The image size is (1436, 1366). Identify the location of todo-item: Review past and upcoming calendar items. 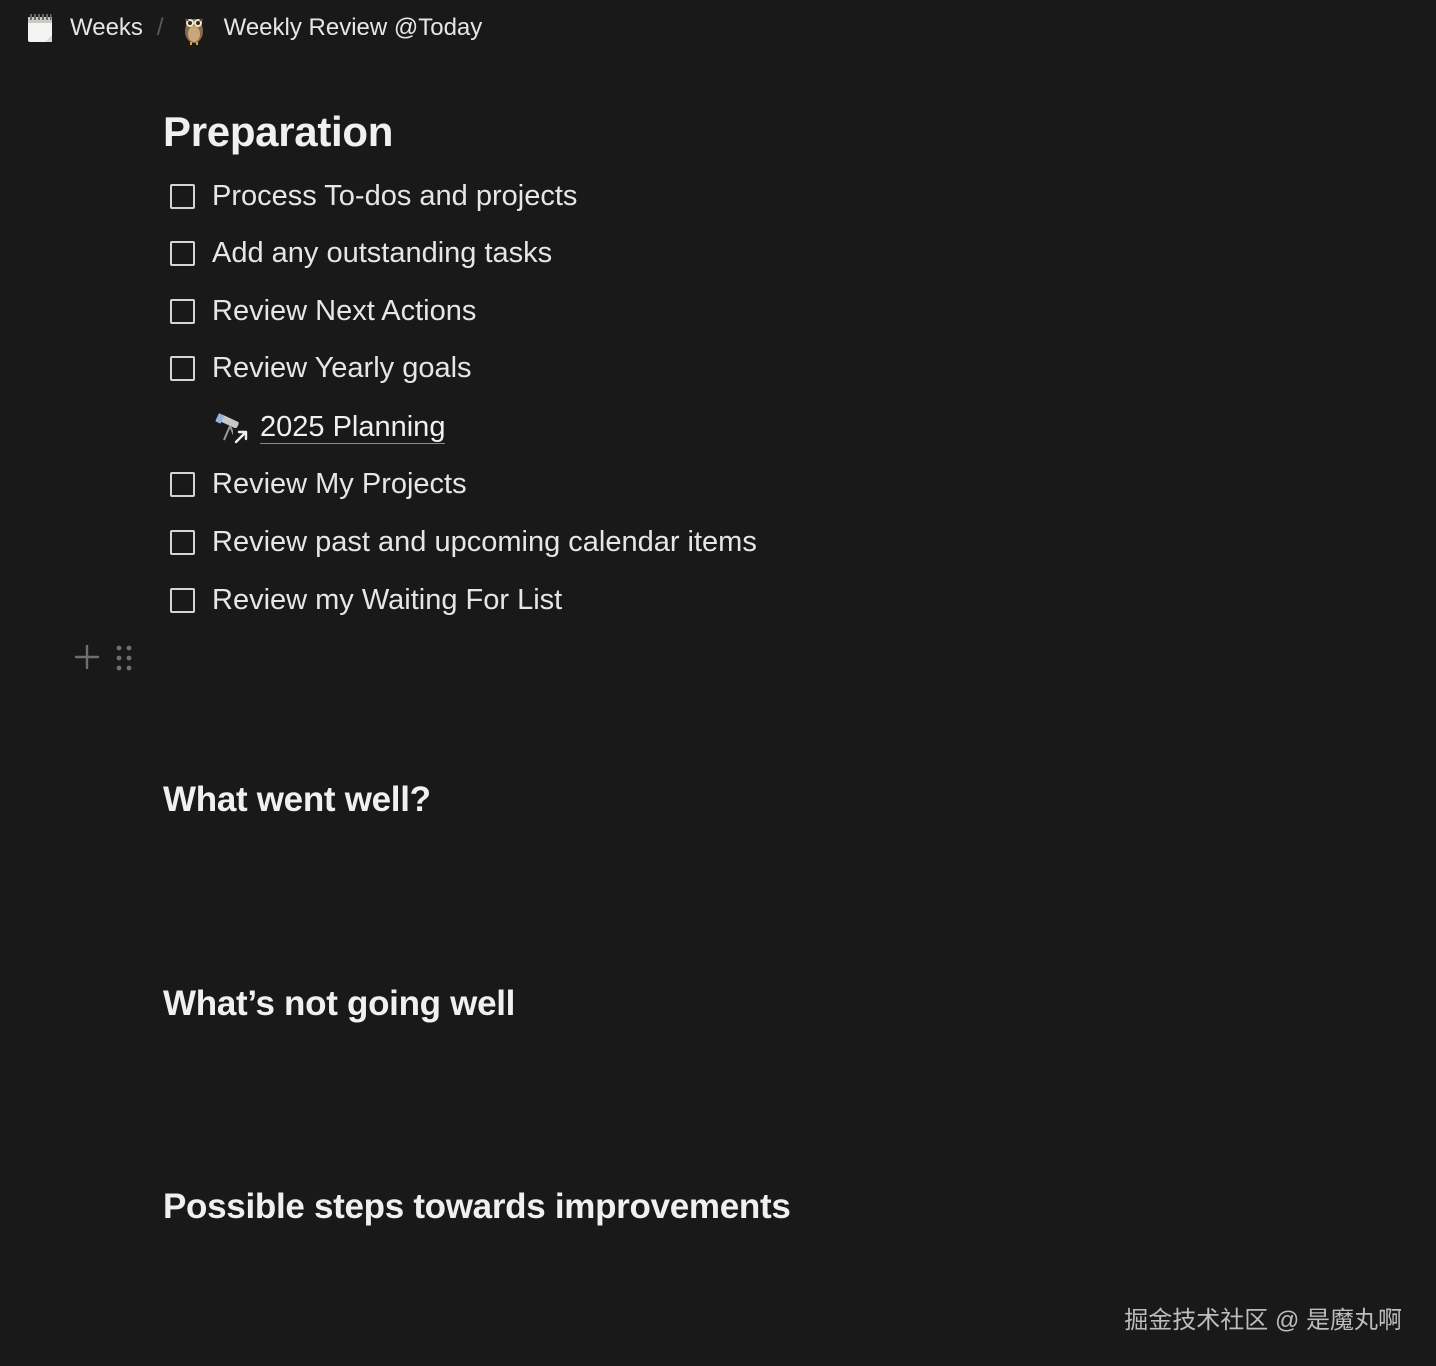
(463, 542).